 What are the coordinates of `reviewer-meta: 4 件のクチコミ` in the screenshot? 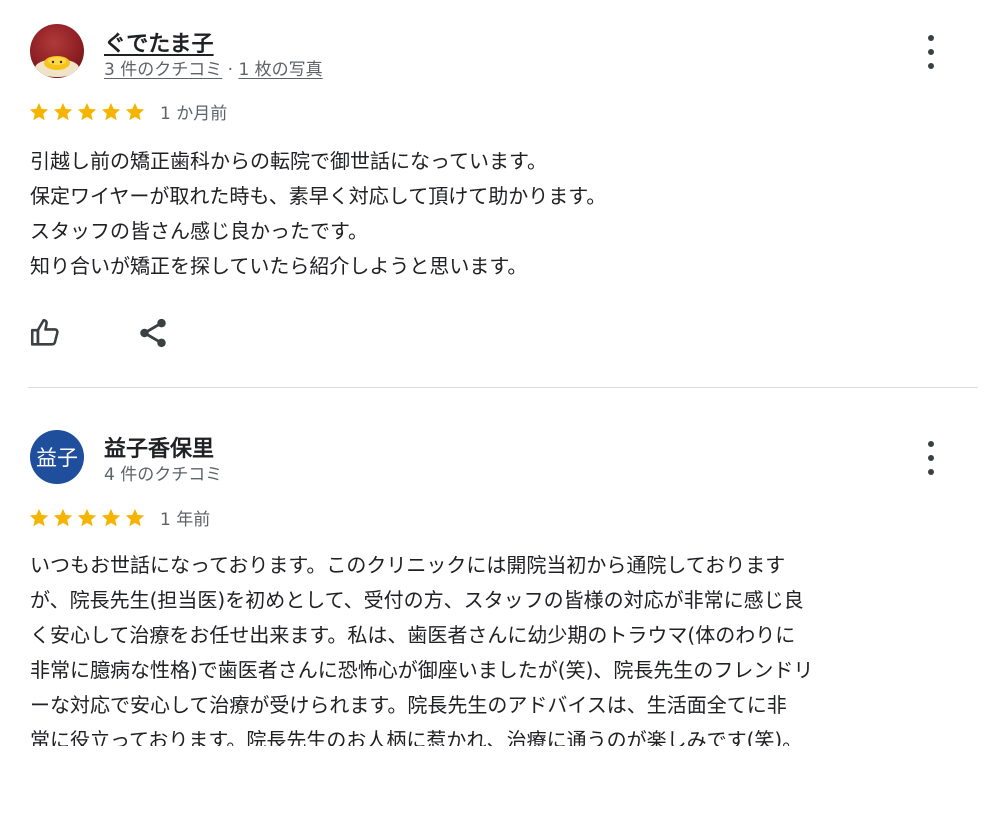 It's located at (163, 472).